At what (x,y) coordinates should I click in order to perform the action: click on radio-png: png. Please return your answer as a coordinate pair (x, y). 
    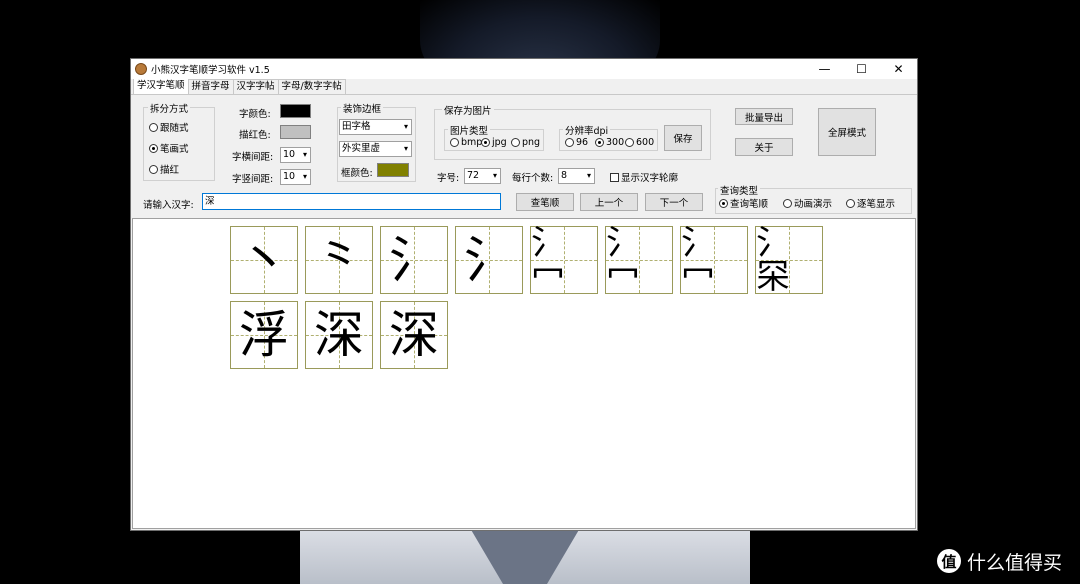
    Looking at the image, I should click on (525, 142).